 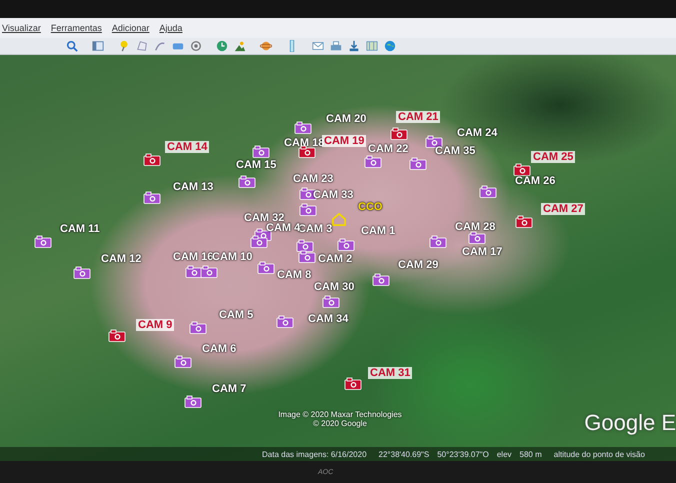 I want to click on marker-label: CAM 1, so click(x=378, y=231).